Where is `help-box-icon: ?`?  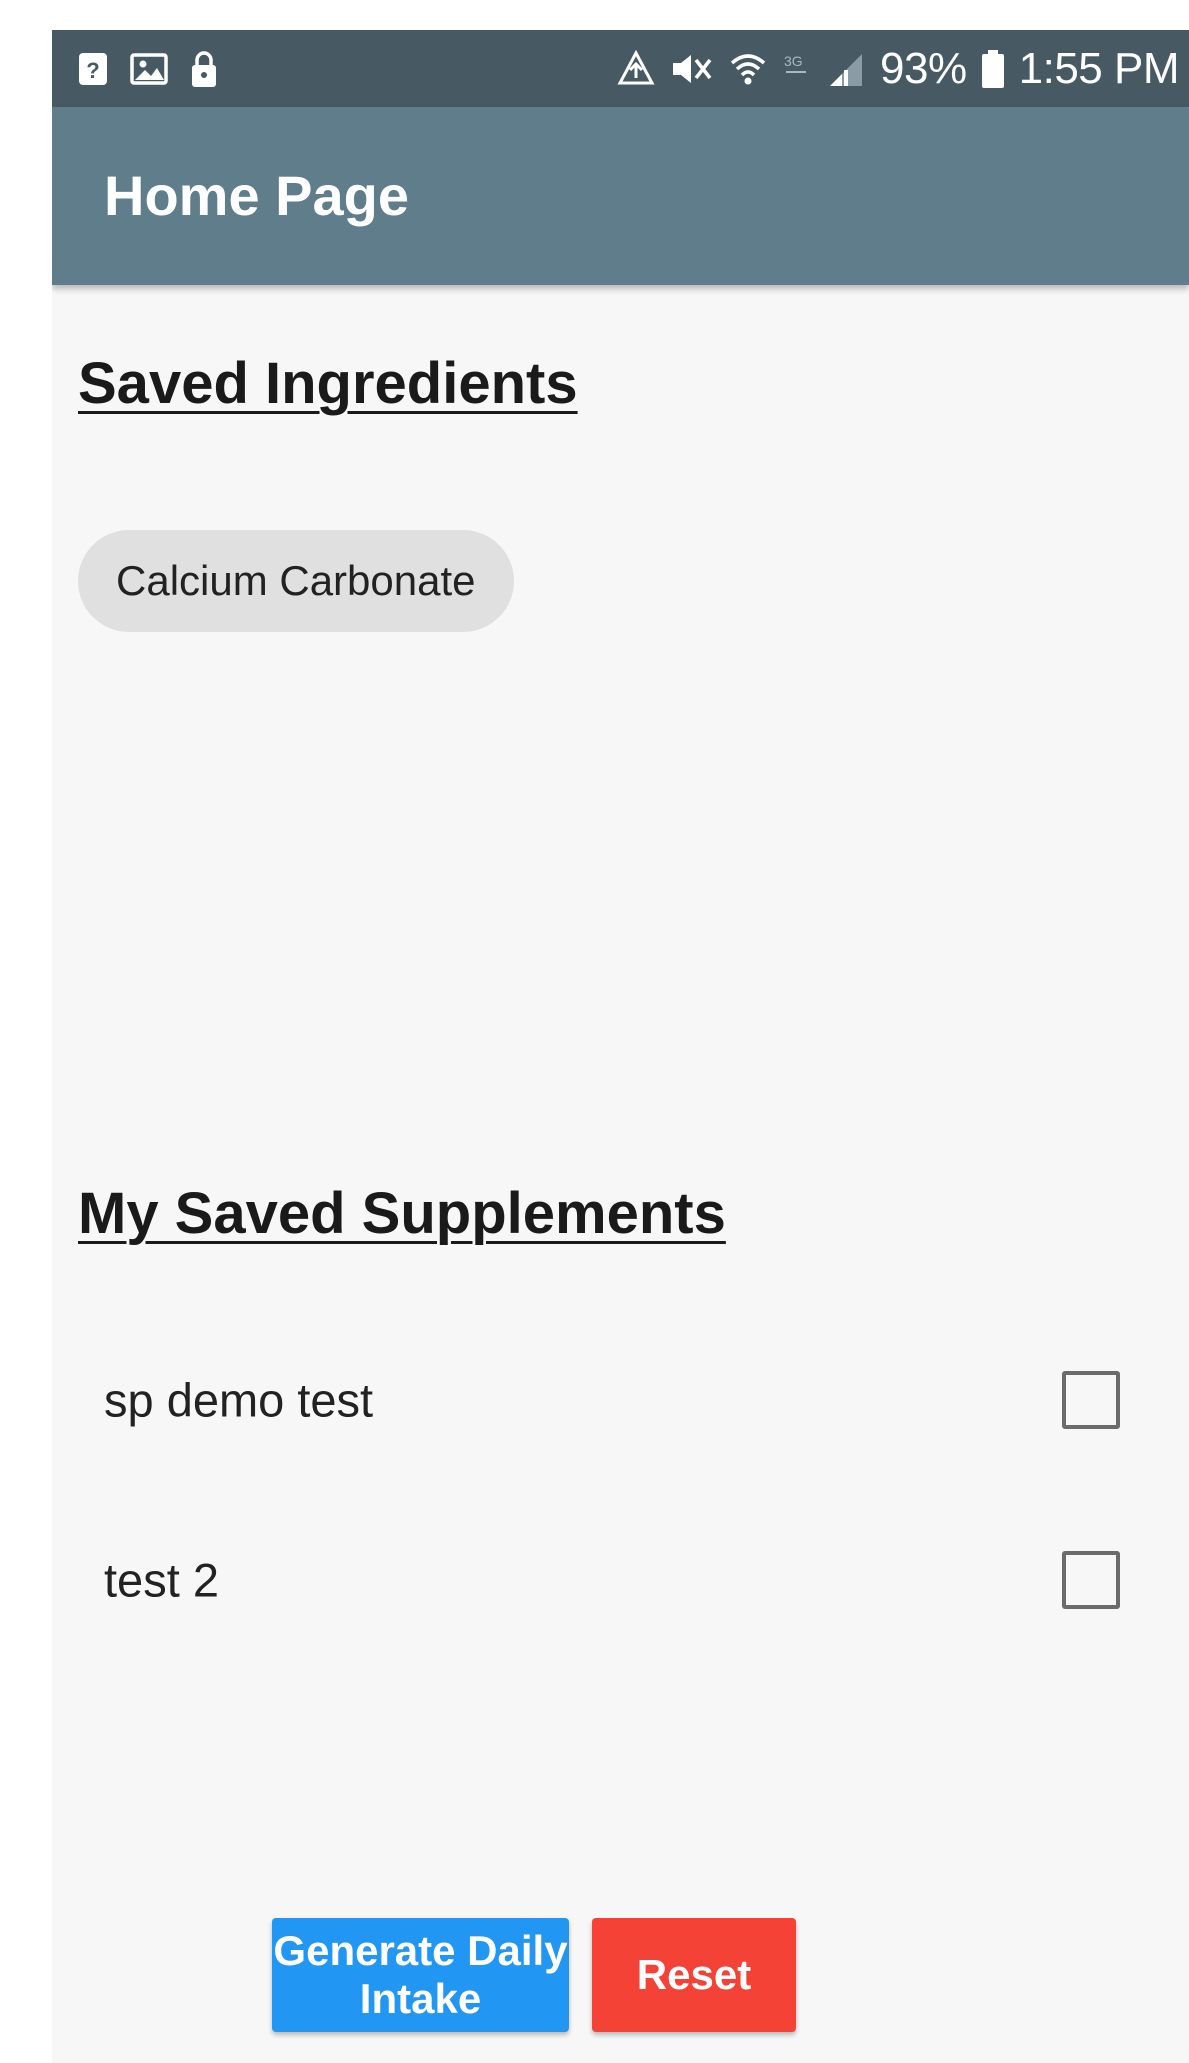 help-box-icon: ? is located at coordinates (93, 69).